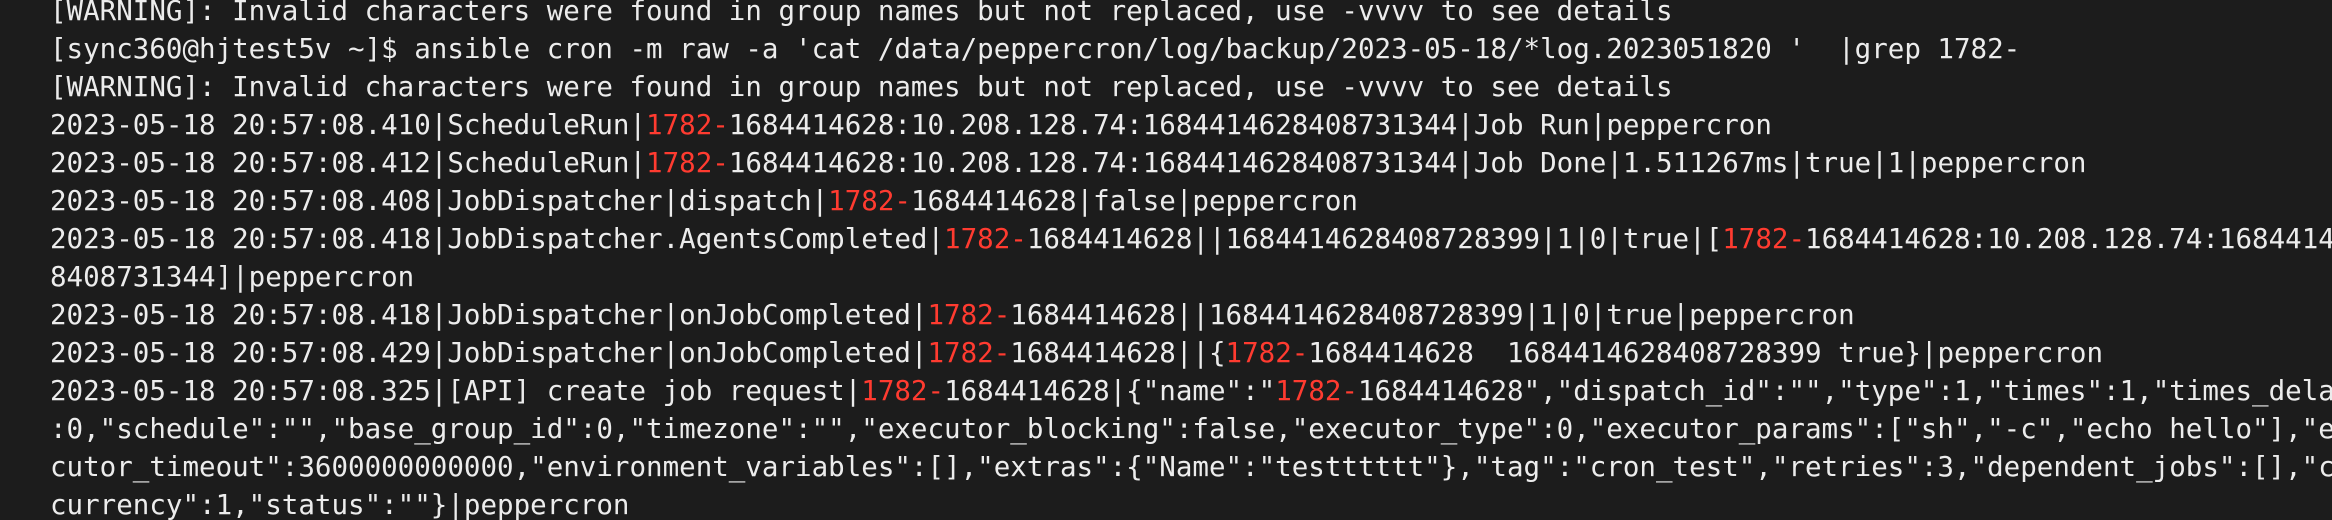 The height and width of the screenshot is (520, 2332). What do you see at coordinates (1175, 503) in the screenshot?
I see `terminal-line: currency":1,"status":""}|peppercron` at bounding box center [1175, 503].